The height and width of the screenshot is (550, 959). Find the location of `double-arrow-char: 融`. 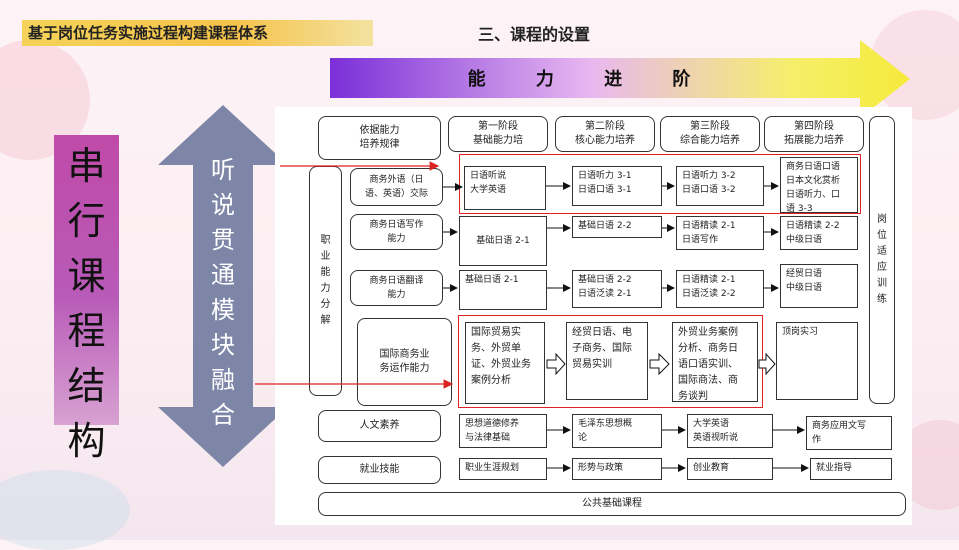

double-arrow-char: 融 is located at coordinates (223, 380).